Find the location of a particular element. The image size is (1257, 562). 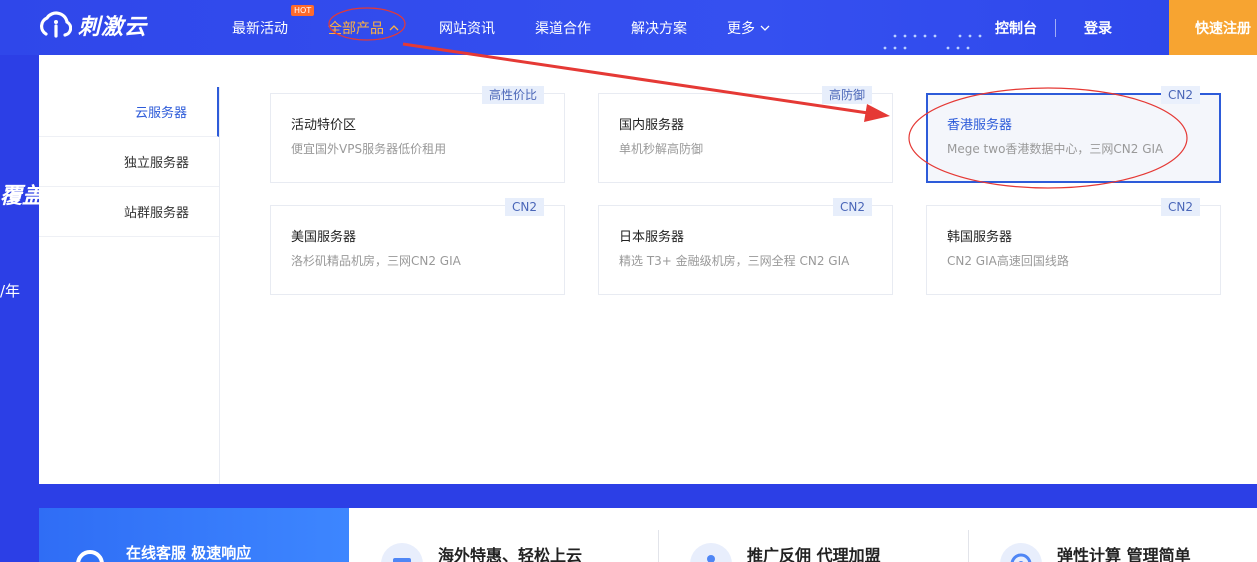

nav-item-solutions: 解决方案 is located at coordinates (659, 28).